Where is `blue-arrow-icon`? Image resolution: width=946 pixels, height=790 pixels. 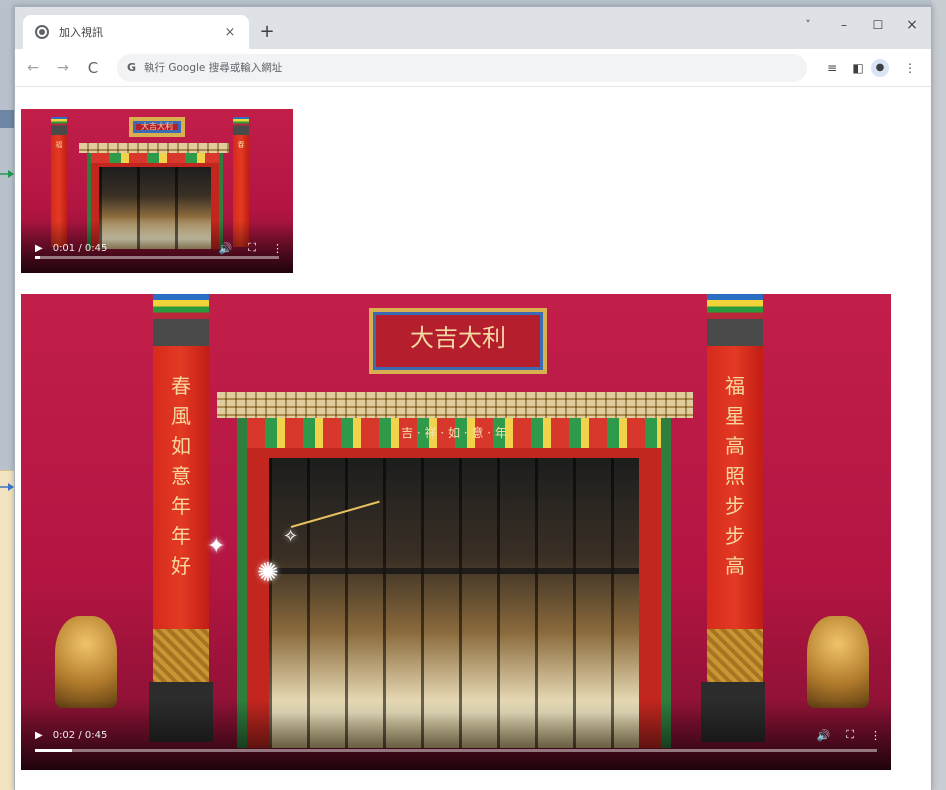
blue-arrow-icon is located at coordinates (7, 487).